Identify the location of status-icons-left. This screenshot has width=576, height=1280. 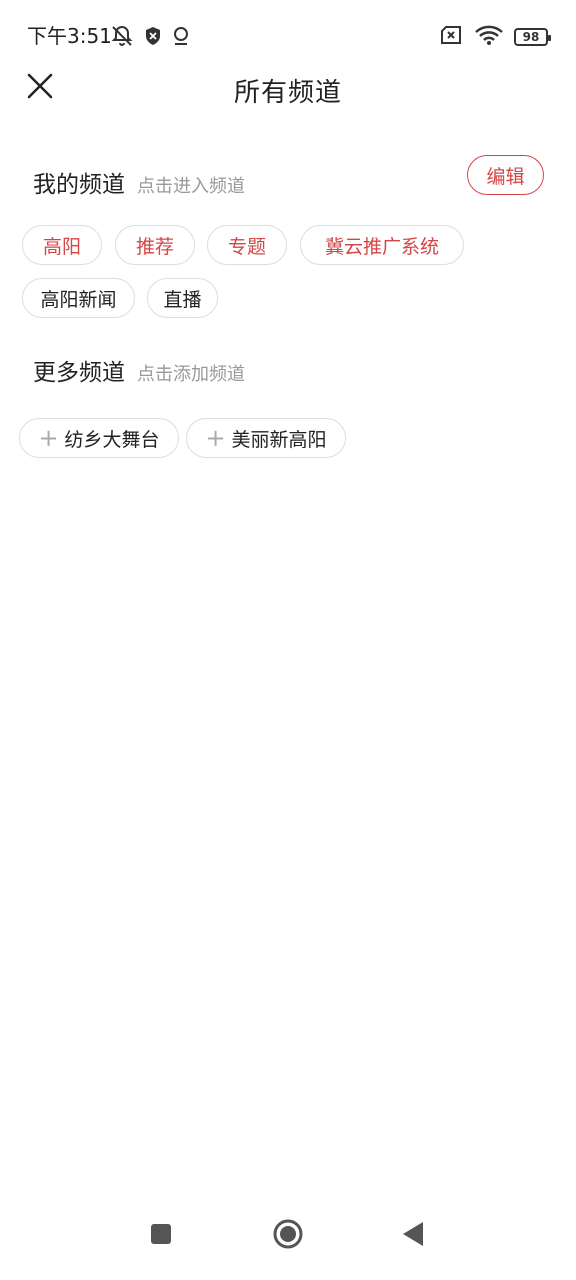
(150, 38).